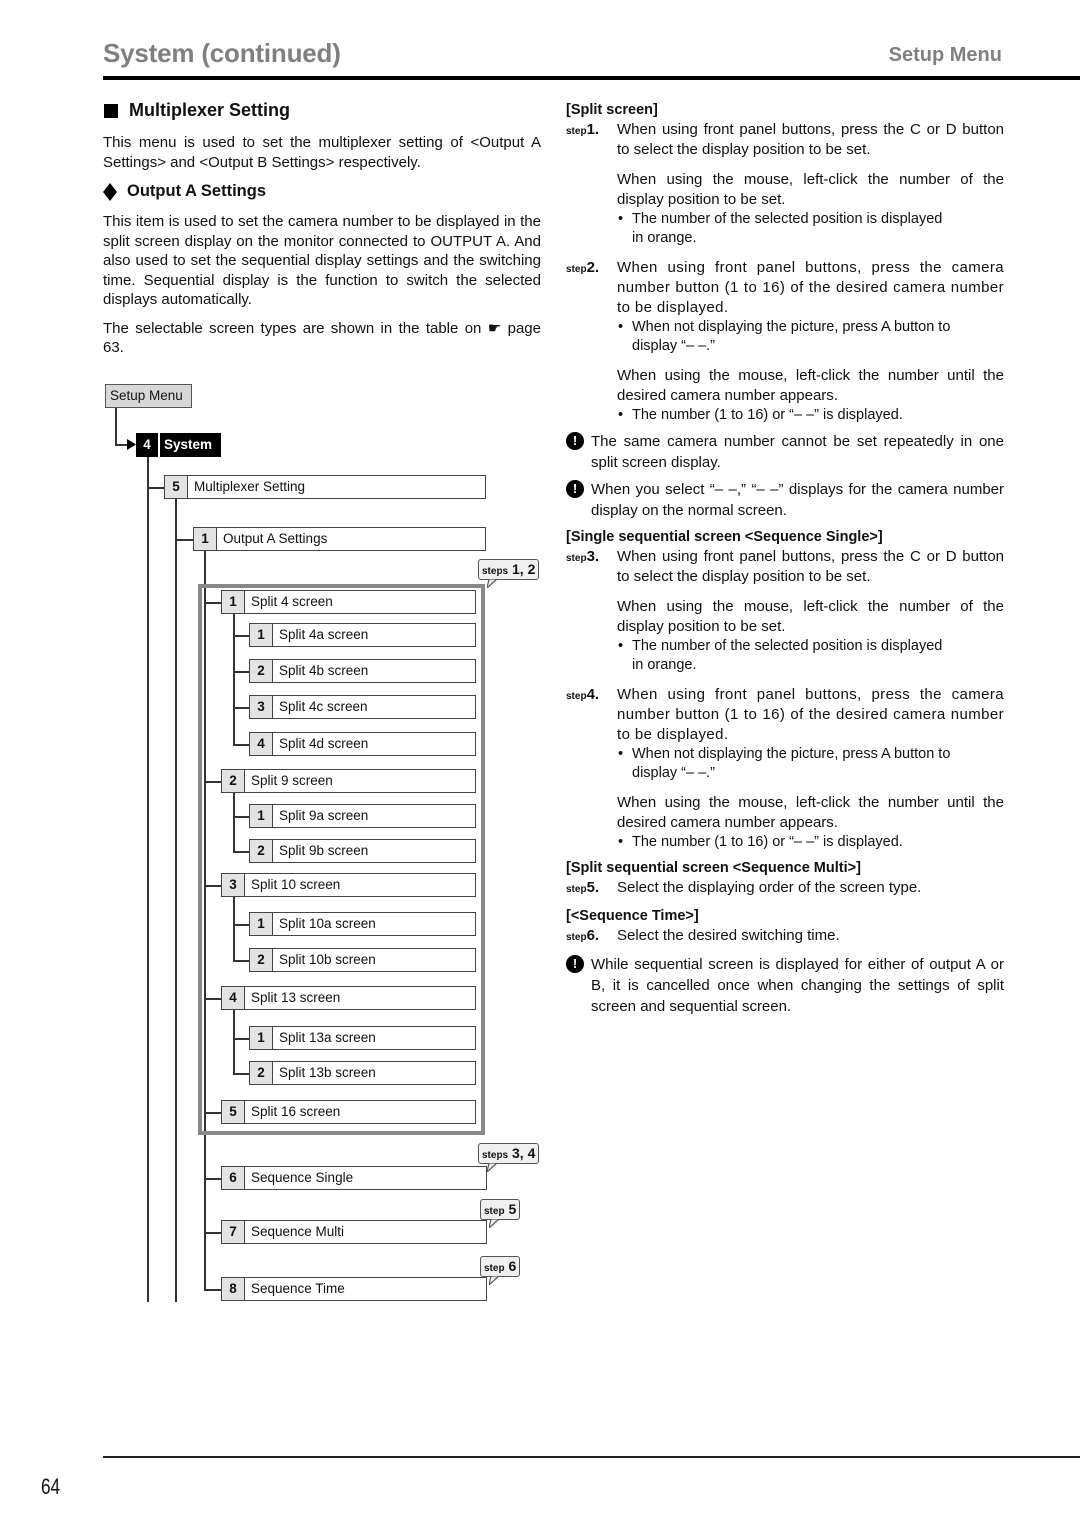 This screenshot has height=1527, width=1080. I want to click on section-title: Setup Menu, so click(945, 55).